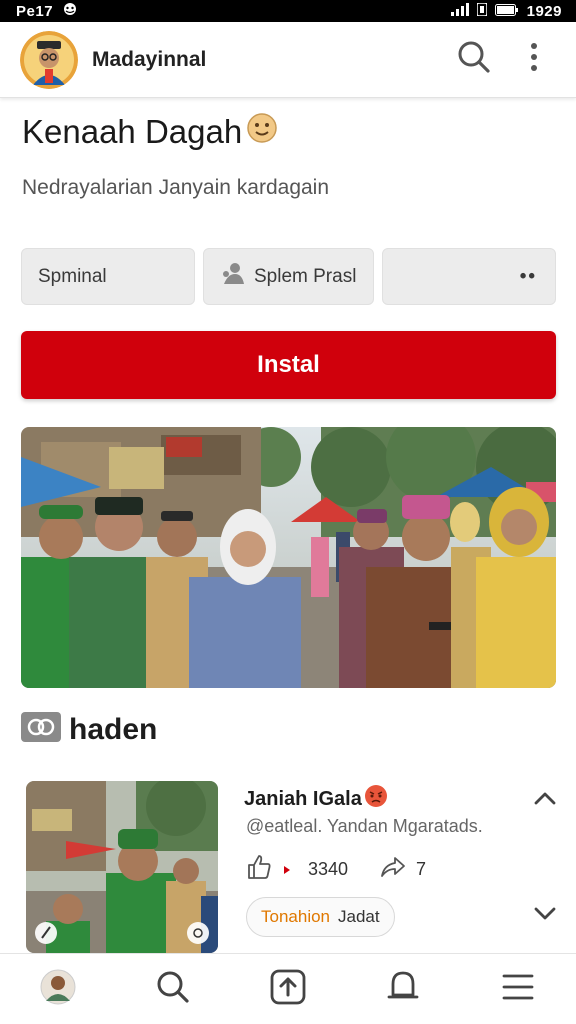 This screenshot has width=576, height=1024. I want to click on status-clock: 1929, so click(544, 11).